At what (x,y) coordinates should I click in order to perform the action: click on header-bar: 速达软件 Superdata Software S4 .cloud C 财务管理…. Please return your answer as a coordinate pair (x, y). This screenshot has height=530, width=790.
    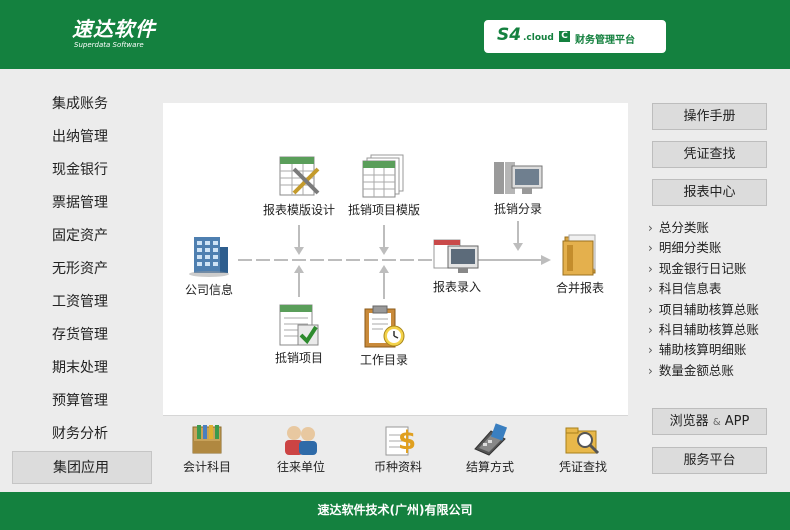
    Looking at the image, I should click on (395, 34).